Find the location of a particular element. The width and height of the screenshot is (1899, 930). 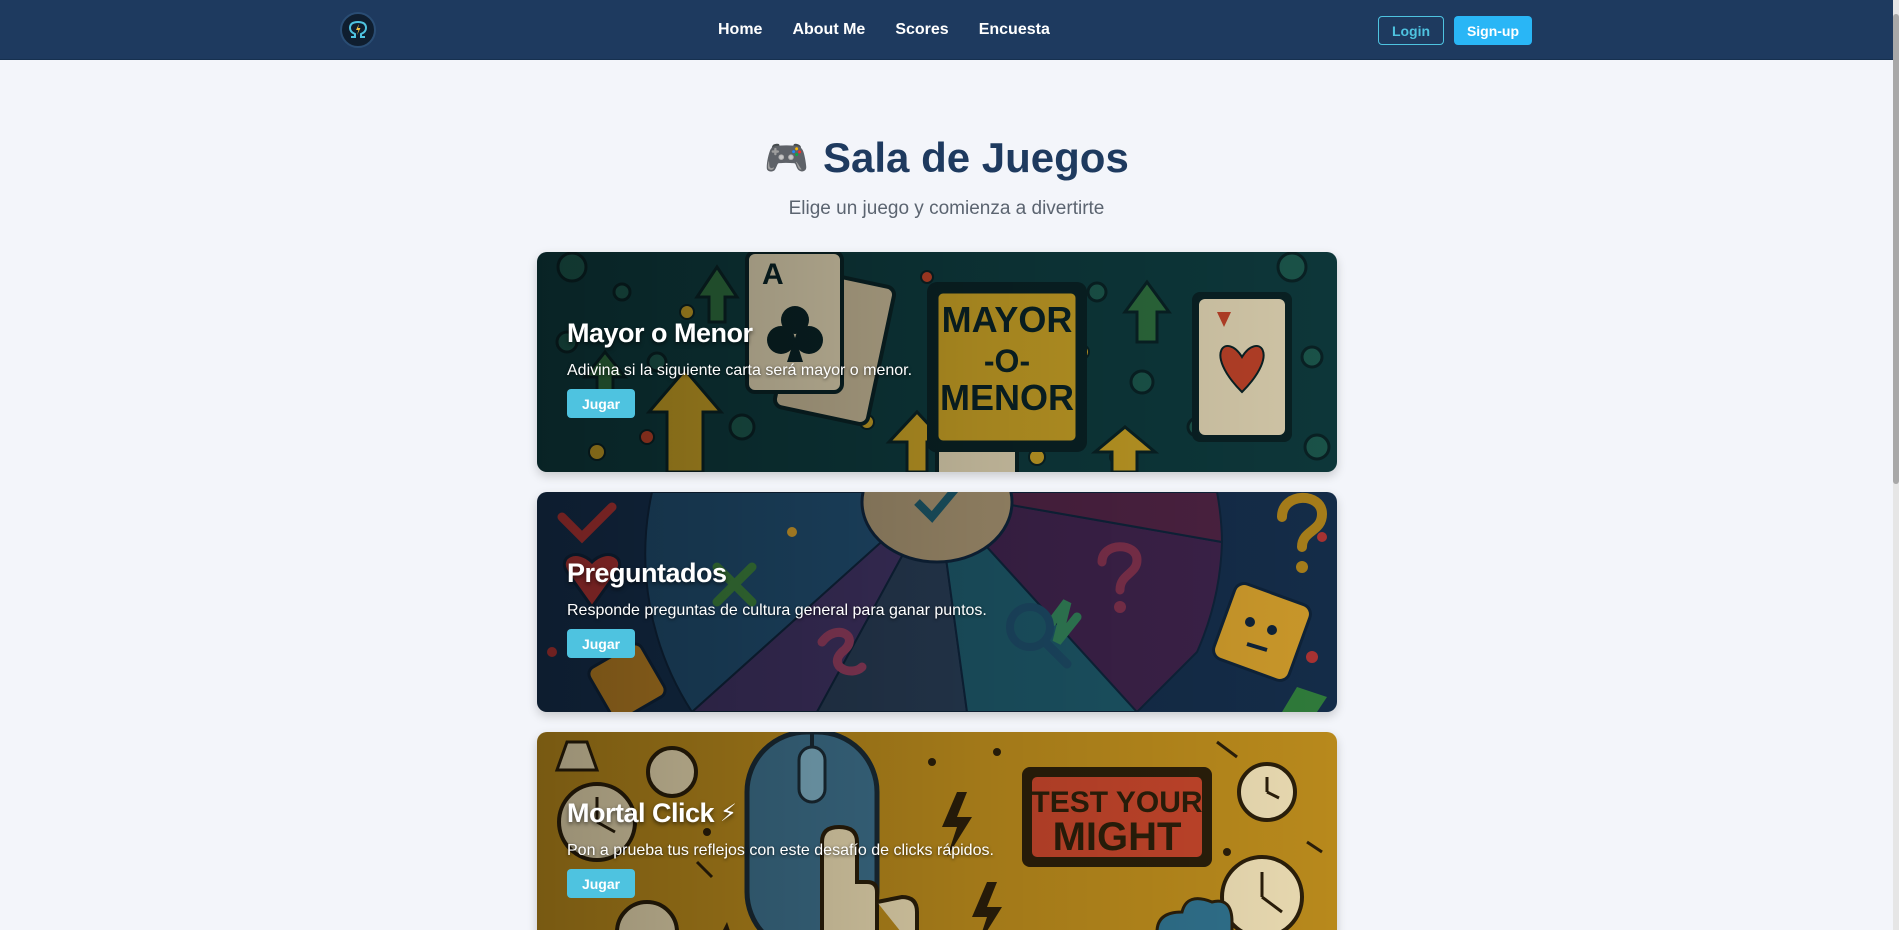

nav-links: Home About Me Scores Encuesta is located at coordinates (884, 30).